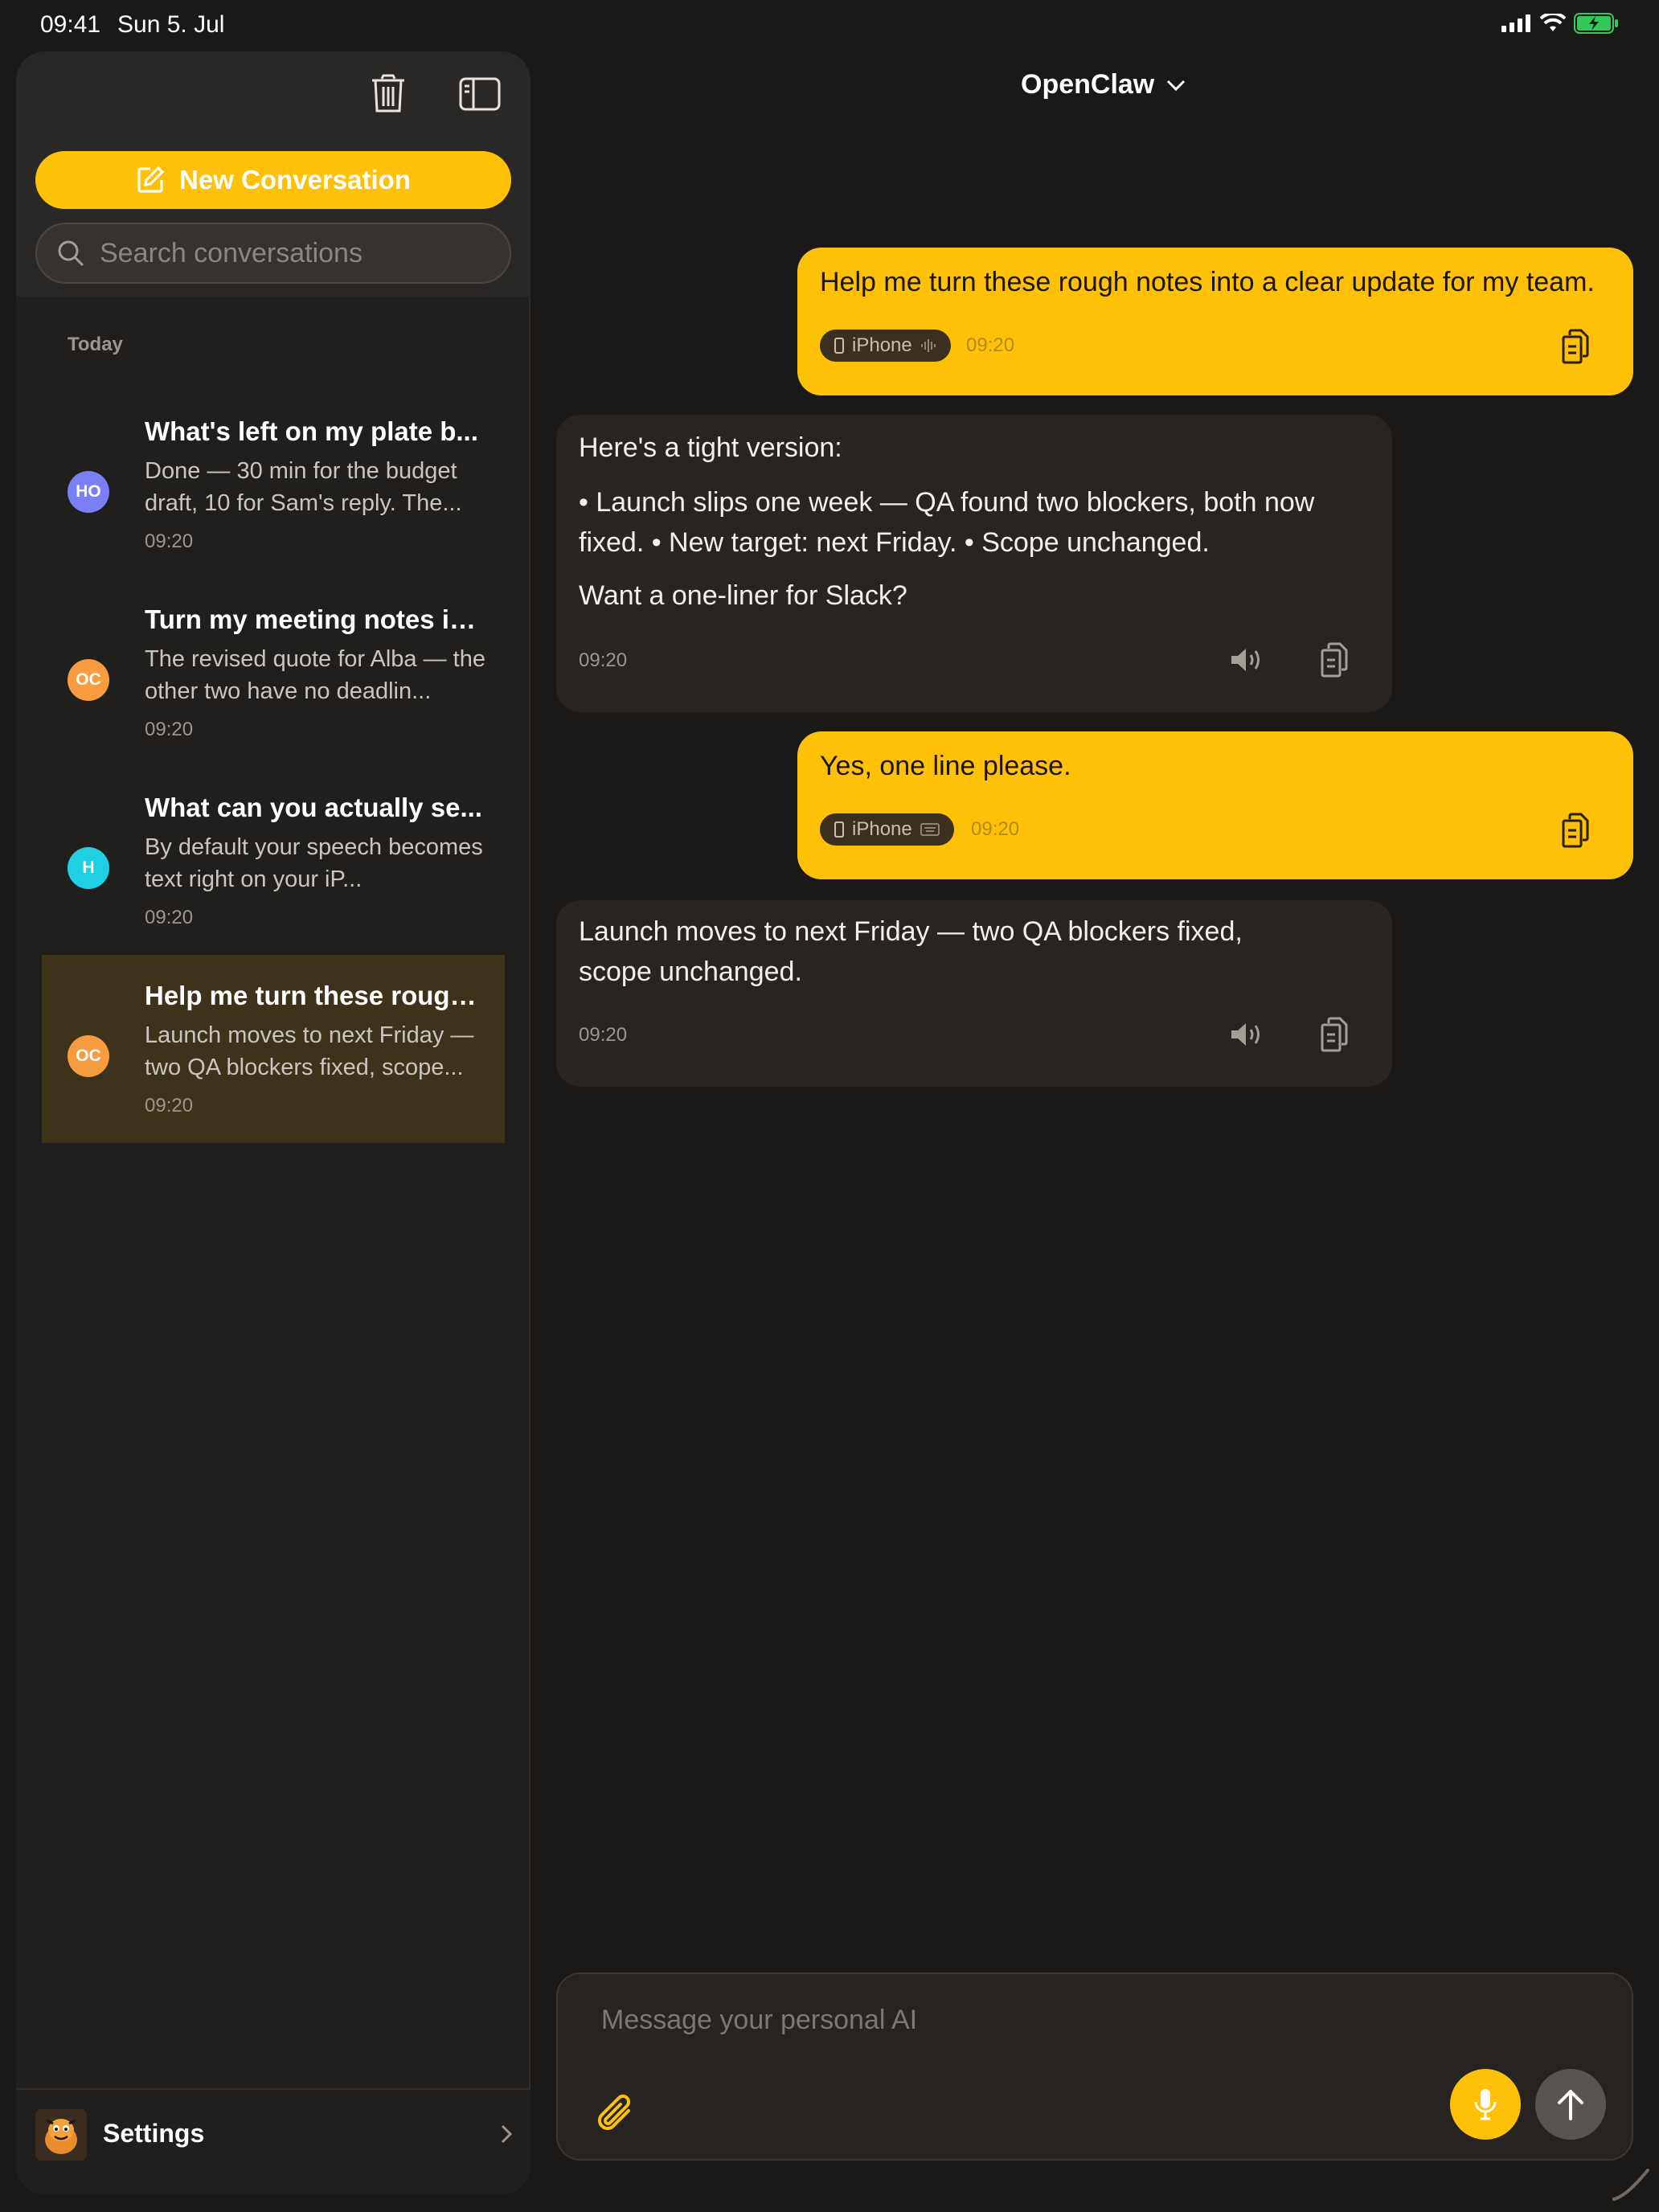 The width and height of the screenshot is (1659, 2212). I want to click on model-selector: OpenClaw, so click(1103, 84).